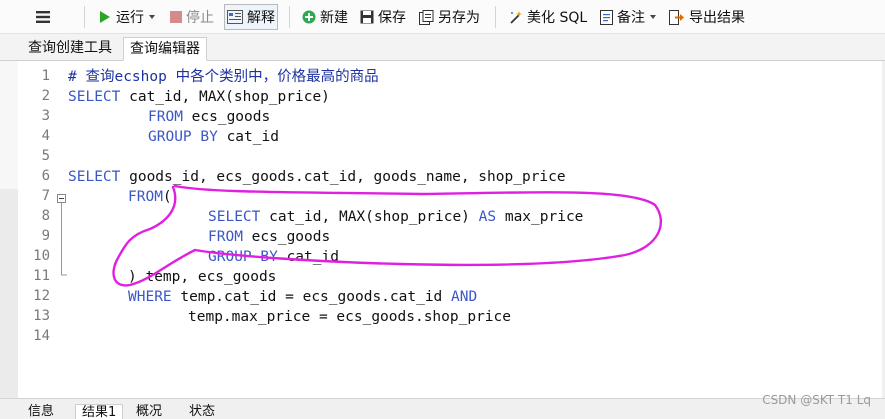 The height and width of the screenshot is (419, 885). I want to click on code-text: temp.cat_id = ecs_goods.cat_id, so click(311, 297).